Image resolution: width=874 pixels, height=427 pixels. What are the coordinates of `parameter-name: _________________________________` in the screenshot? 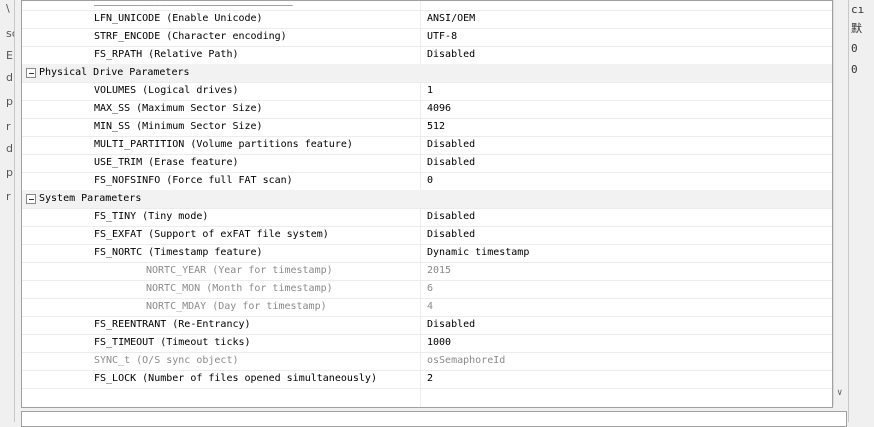 It's located at (193, 3).